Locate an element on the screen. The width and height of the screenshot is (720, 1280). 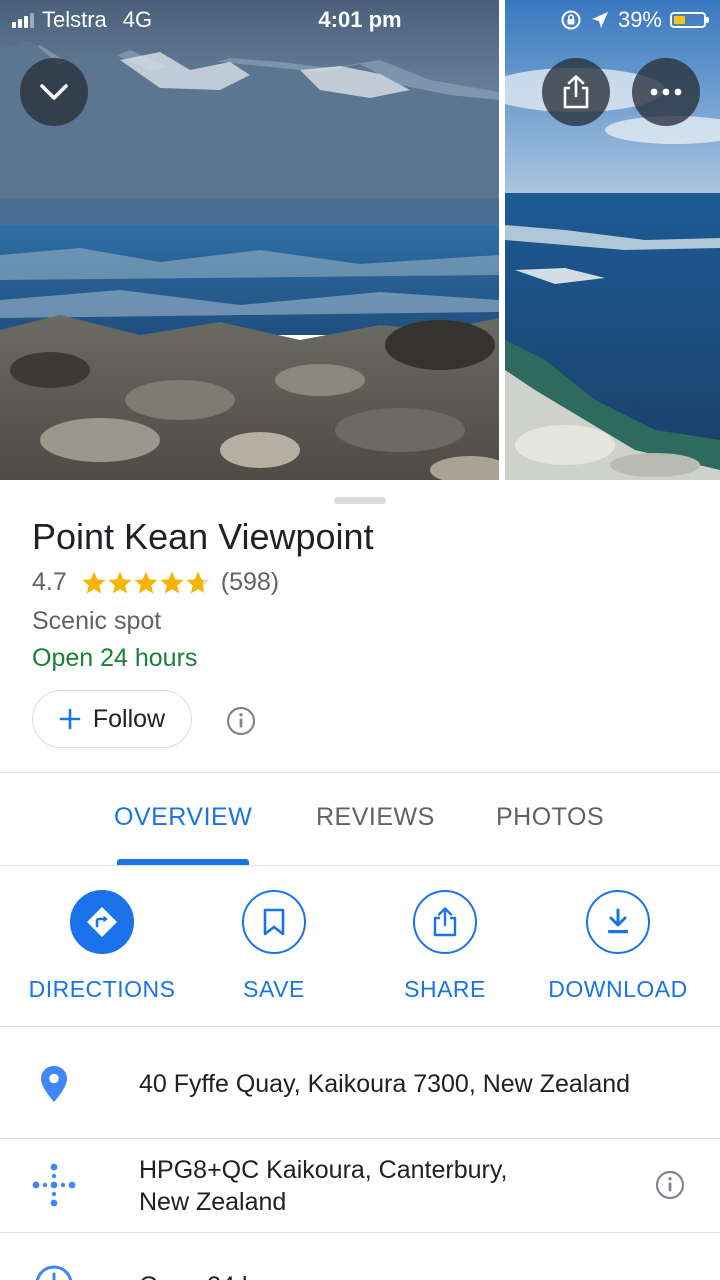
plus-code-info-button is located at coordinates (670, 1187).